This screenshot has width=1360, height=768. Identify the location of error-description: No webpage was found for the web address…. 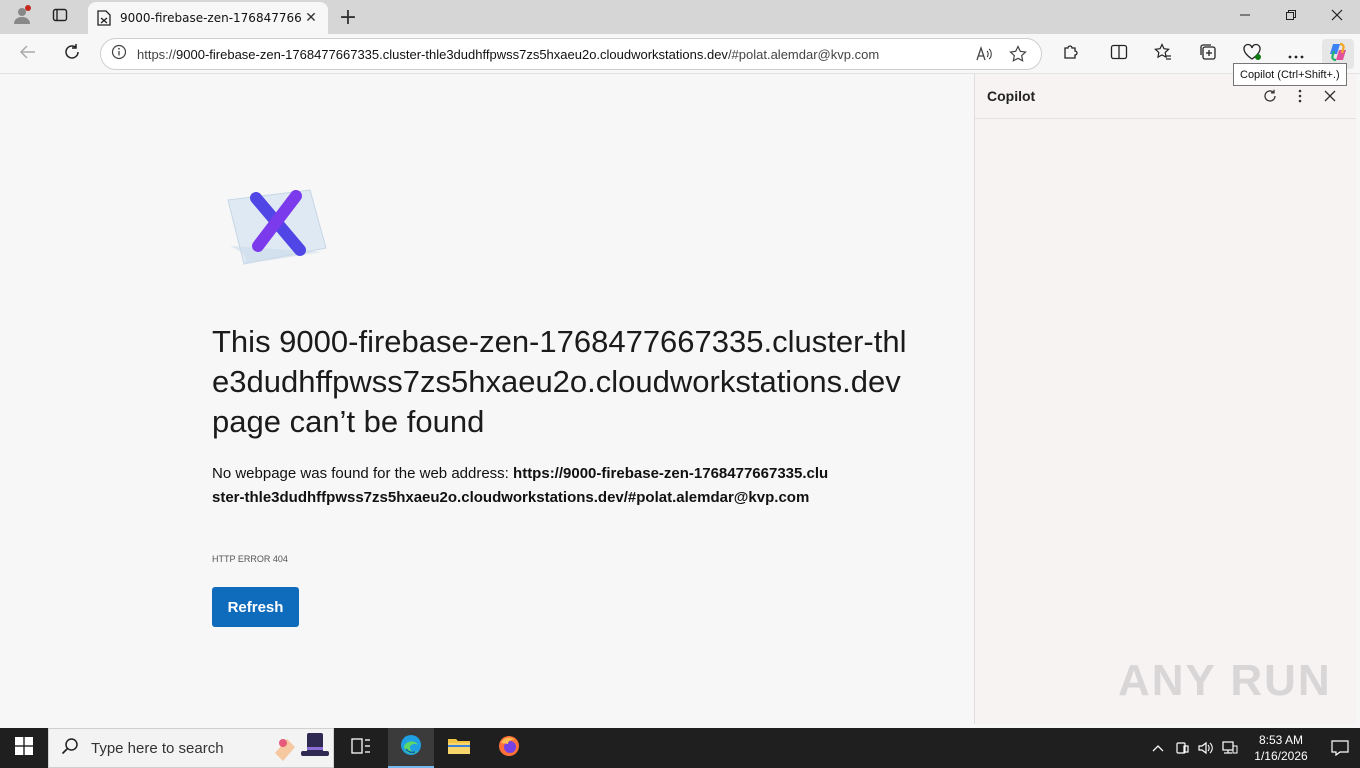
(522, 486).